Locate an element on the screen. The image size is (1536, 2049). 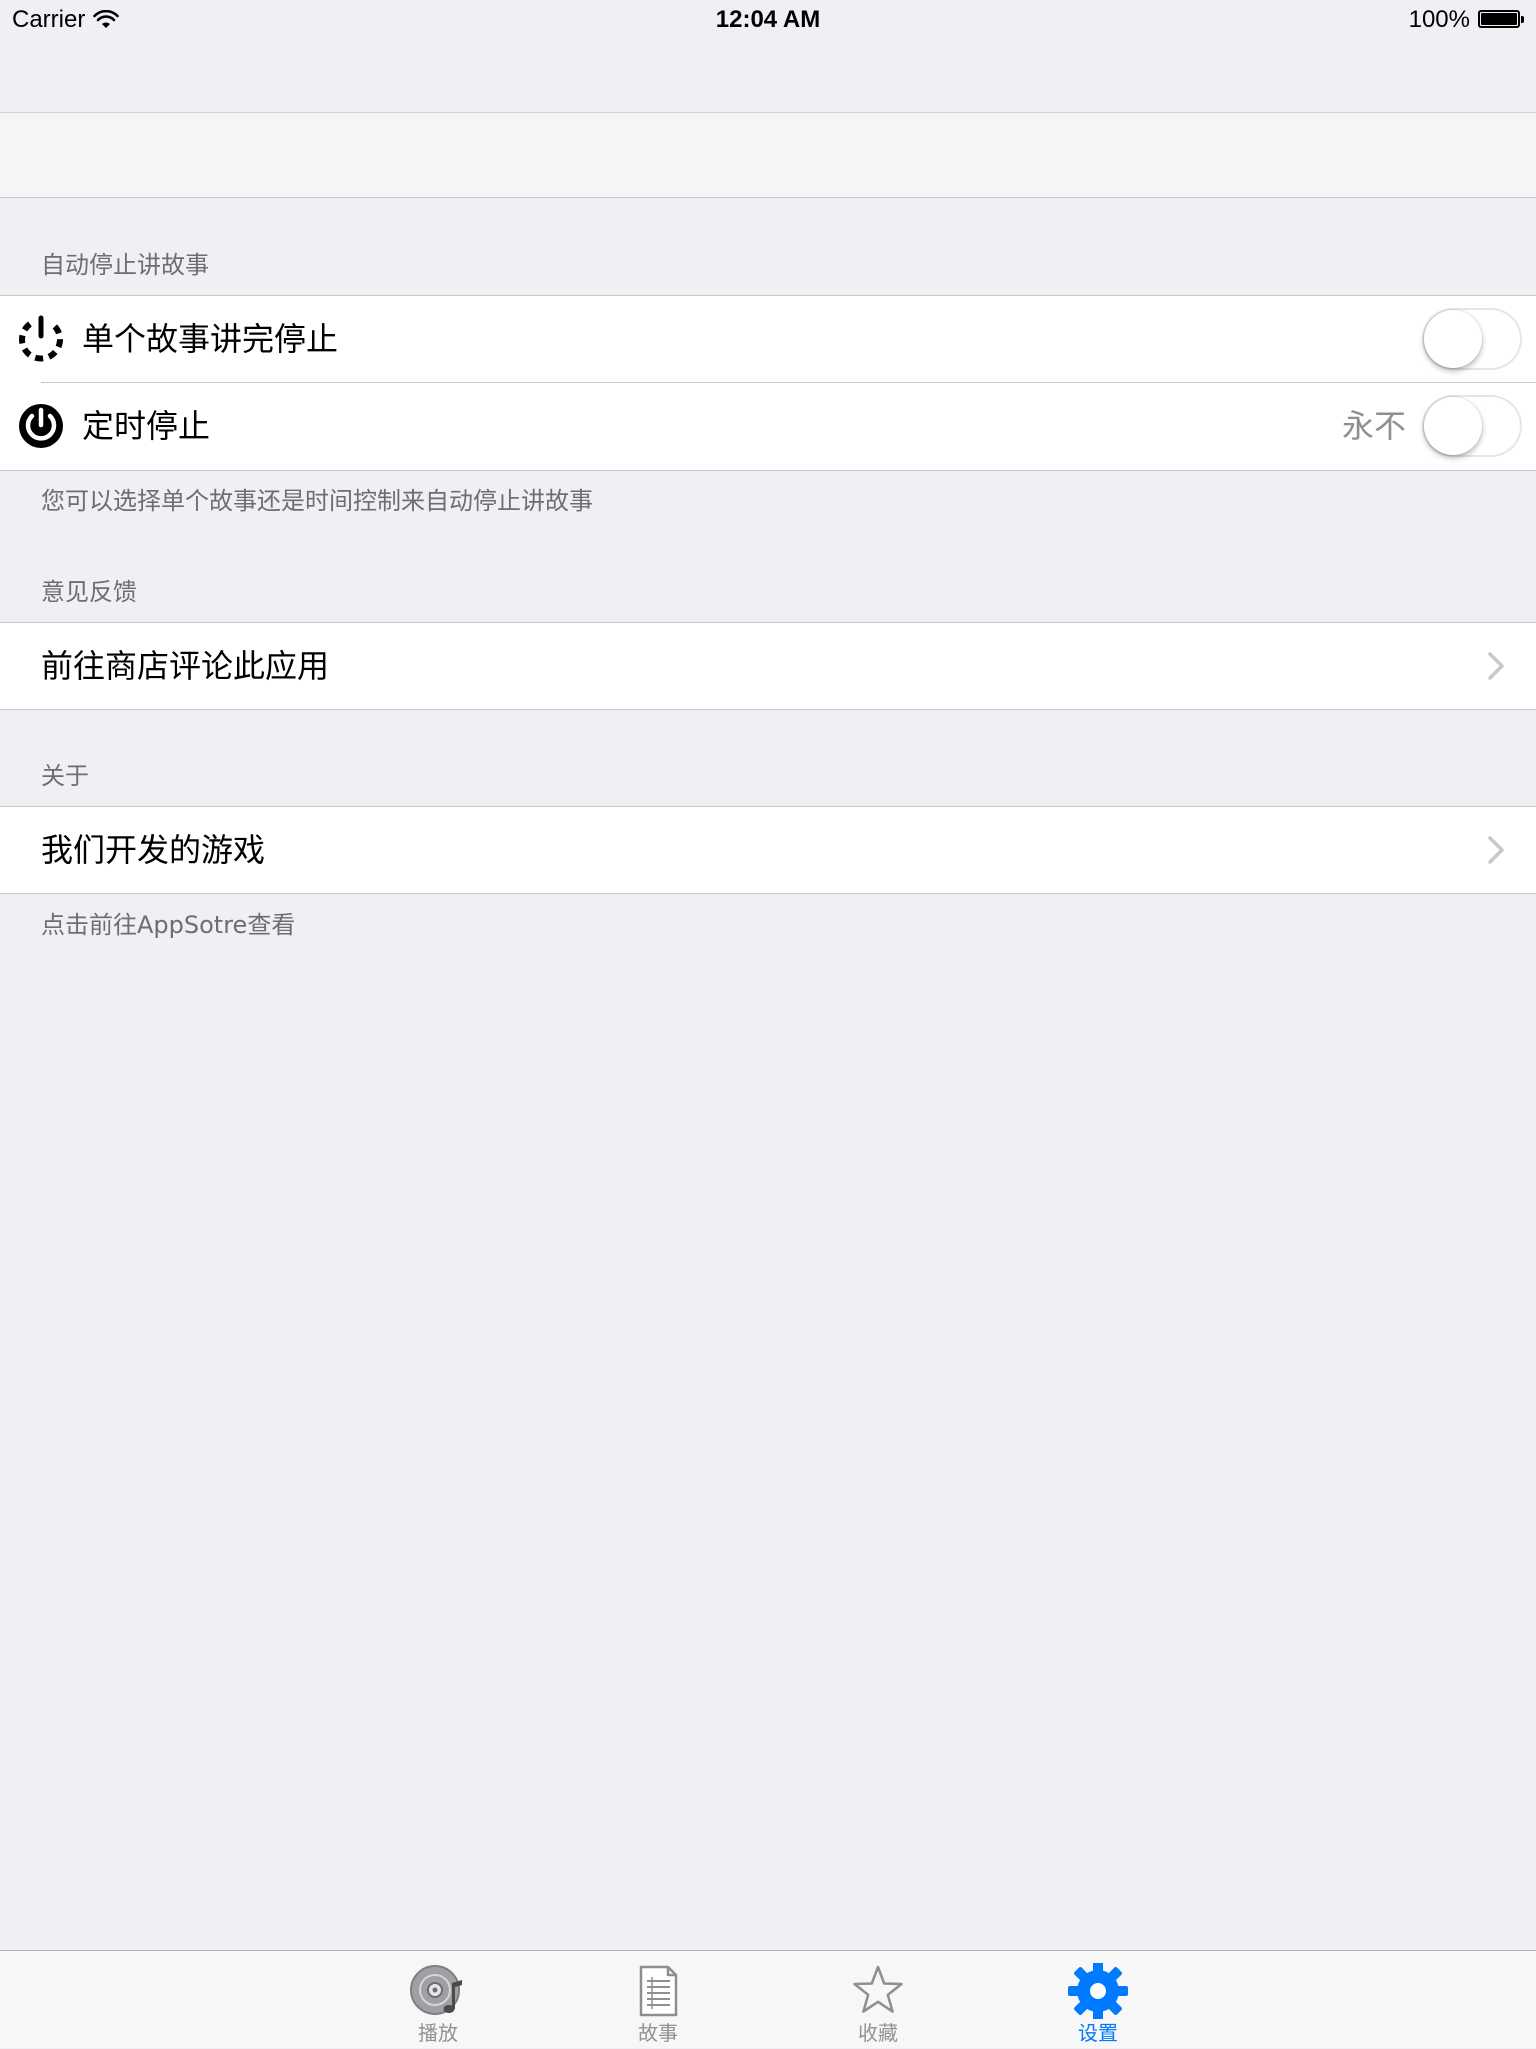
group-auto-stop: 单个故事讲完停止 定时停止 永不 is located at coordinates (768, 383).